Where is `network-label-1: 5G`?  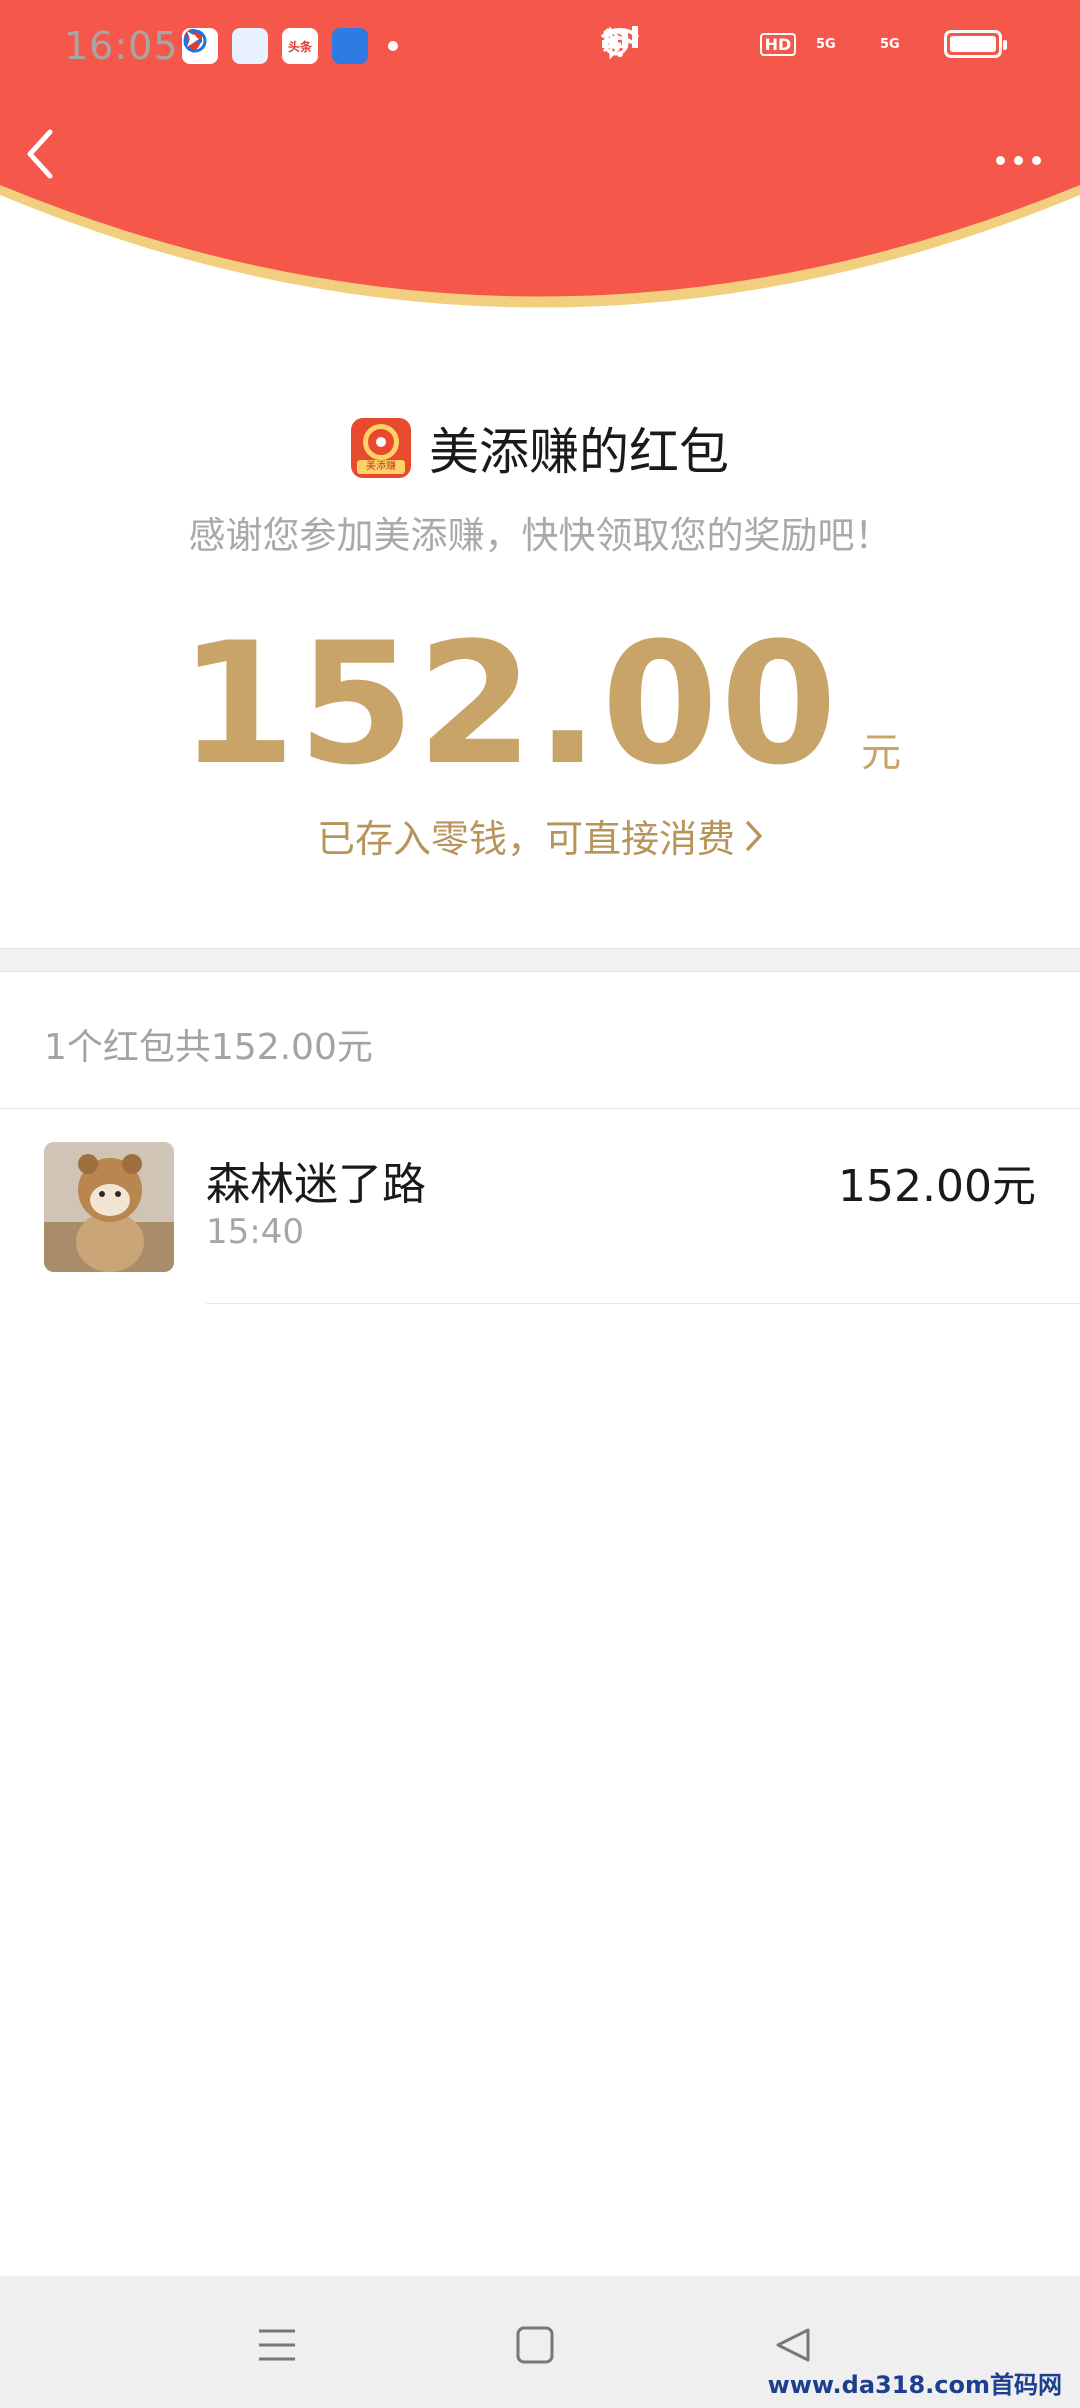 network-label-1: 5G is located at coordinates (826, 44).